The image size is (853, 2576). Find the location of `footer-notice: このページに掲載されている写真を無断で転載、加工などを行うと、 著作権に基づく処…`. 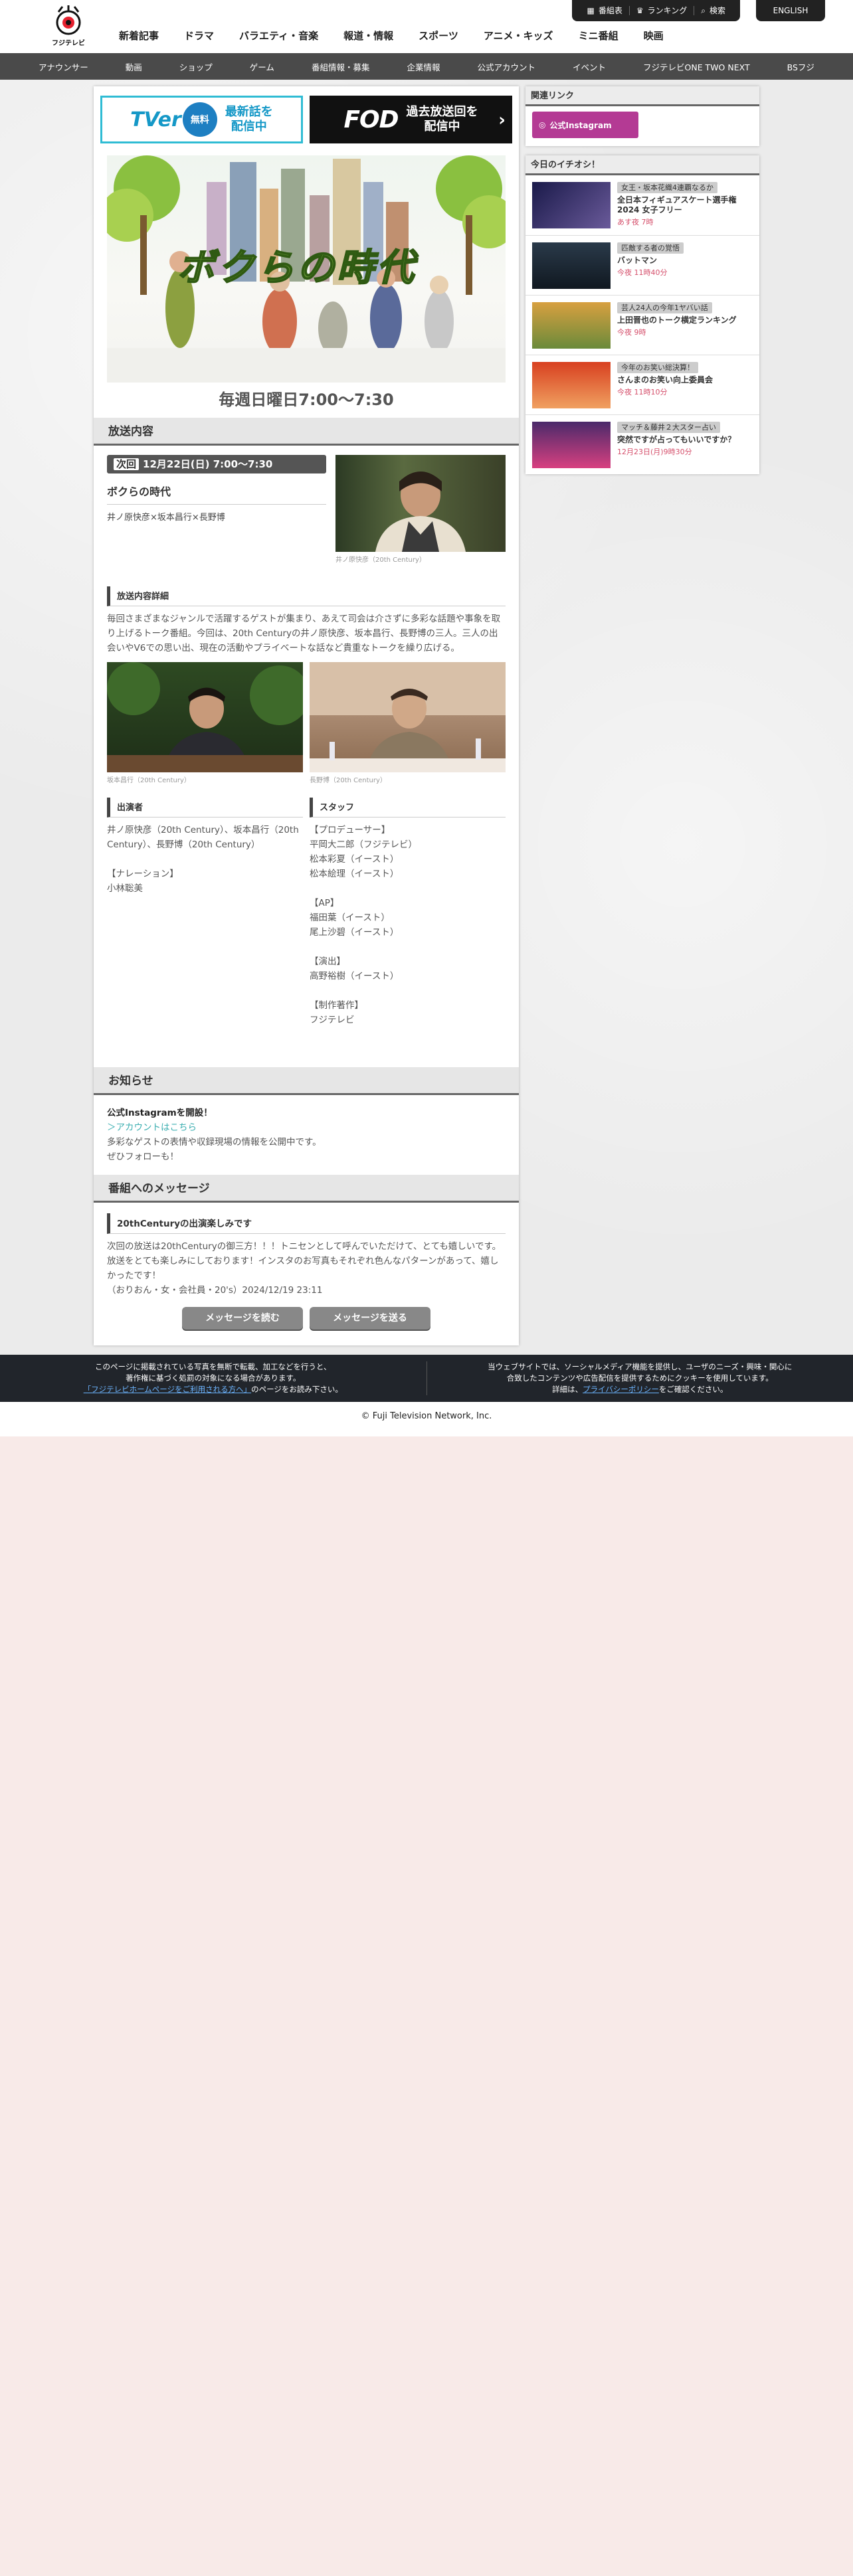

footer-notice: このページに掲載されている写真を無断で転載、加工などを行うと、 著作権に基づく処… is located at coordinates (427, 1378).